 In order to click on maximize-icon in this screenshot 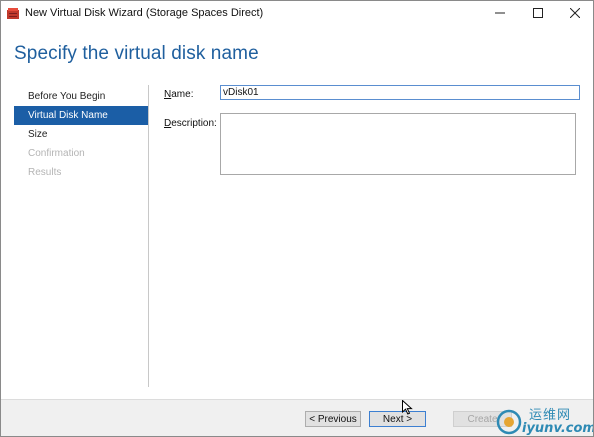, I will do `click(537, 13)`.